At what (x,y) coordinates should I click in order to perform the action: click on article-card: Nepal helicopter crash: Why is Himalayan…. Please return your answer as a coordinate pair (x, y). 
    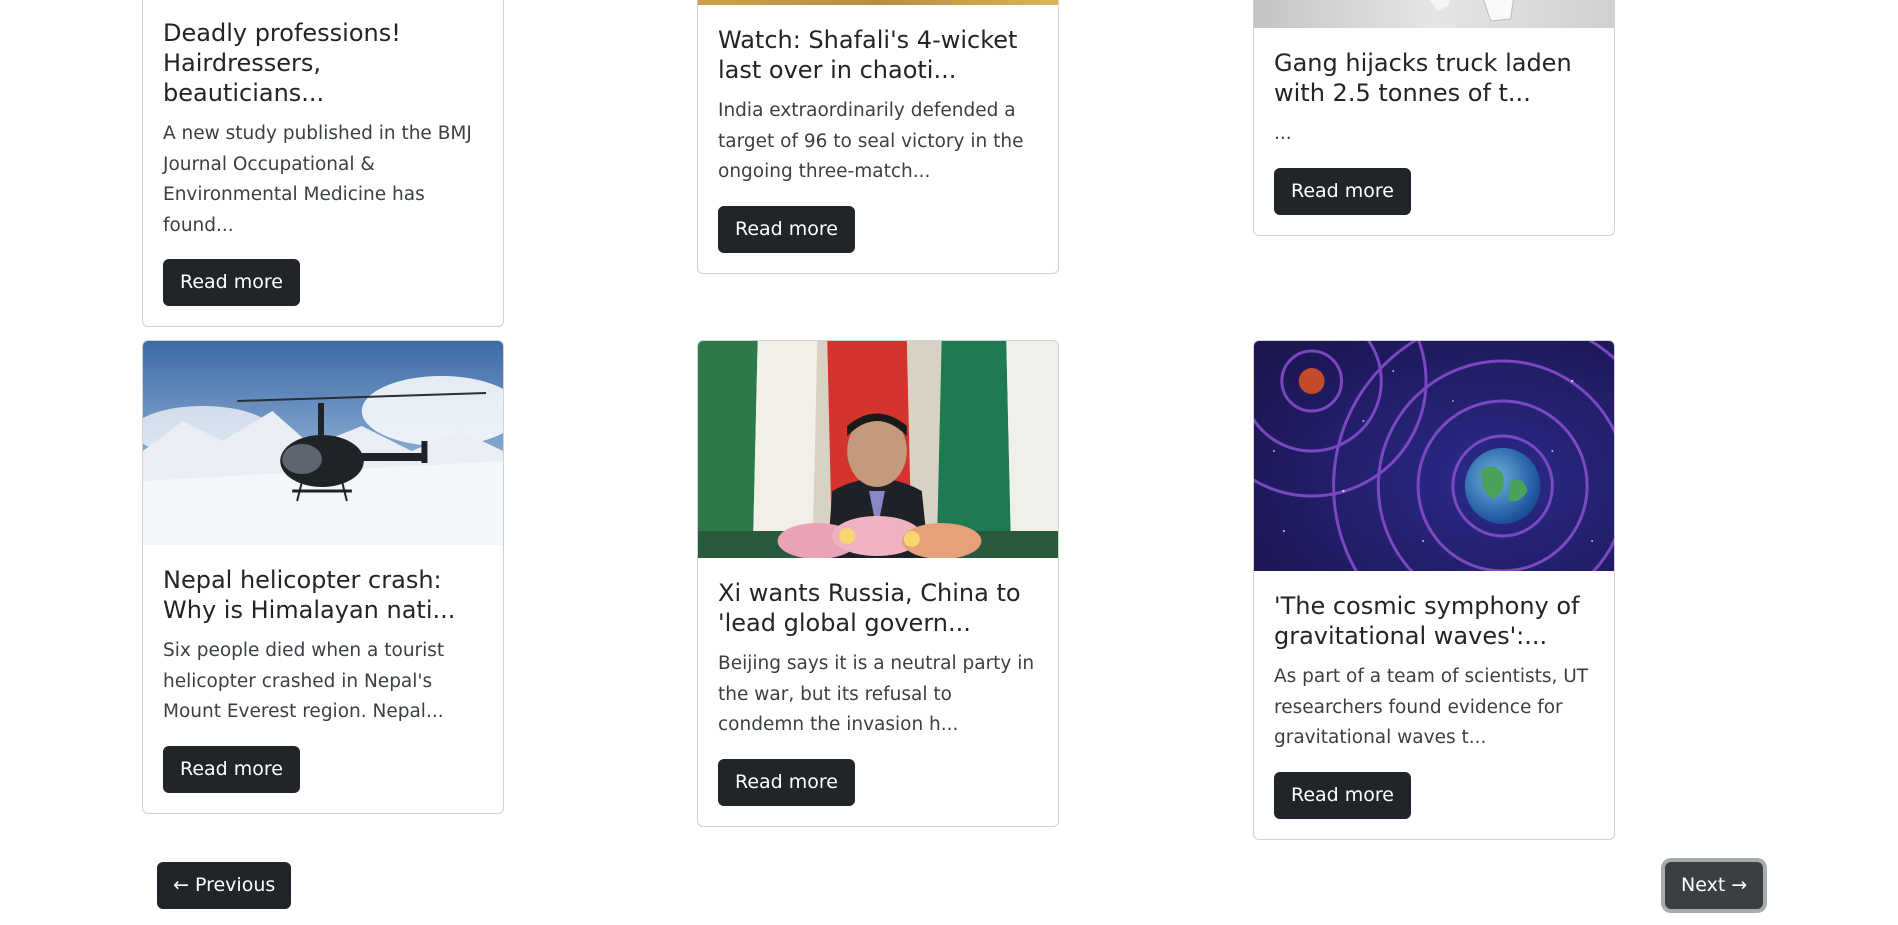
    Looking at the image, I should click on (323, 577).